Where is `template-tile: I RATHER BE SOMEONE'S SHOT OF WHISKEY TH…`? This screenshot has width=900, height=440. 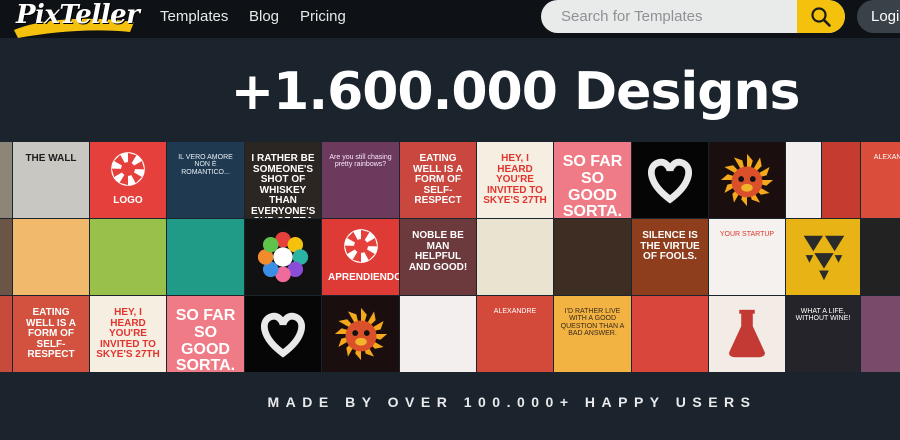
template-tile: I RATHER BE SOMEONE'S SHOT OF WHISKEY TH… is located at coordinates (283, 180).